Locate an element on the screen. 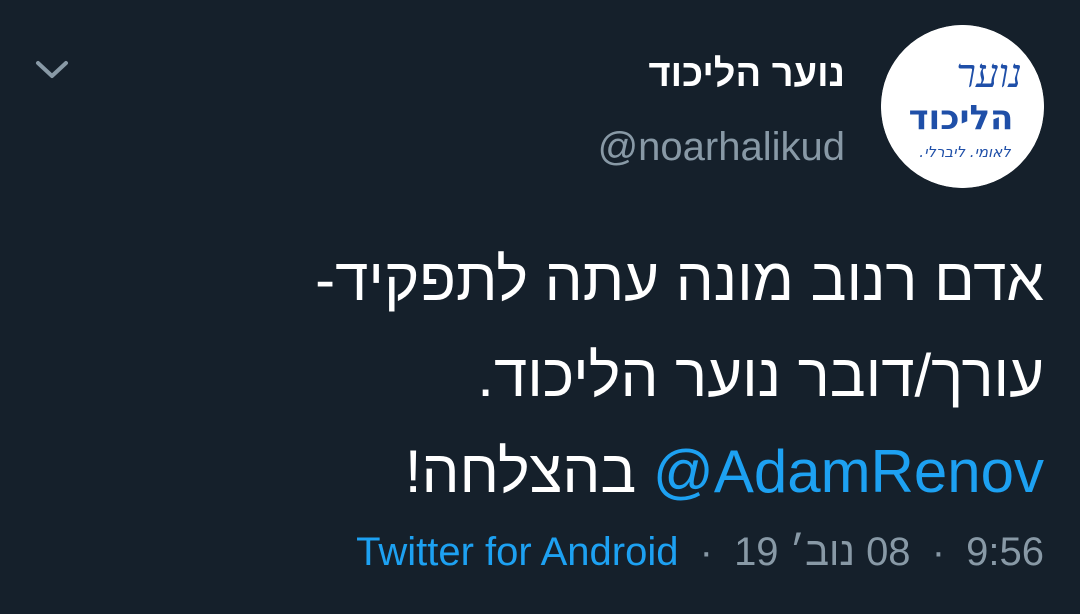 This screenshot has height=614, width=1080. logo-main-text: הליכוד is located at coordinates (961, 118).